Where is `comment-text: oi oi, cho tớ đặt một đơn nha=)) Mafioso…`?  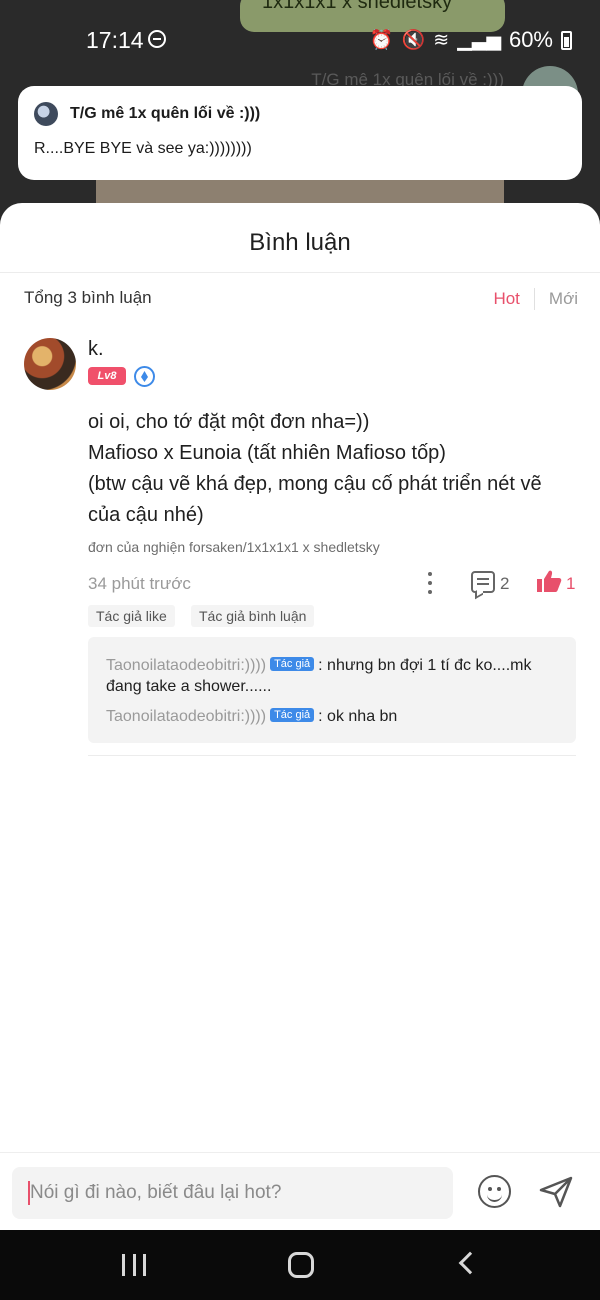 comment-text: oi oi, cho tớ đặt một đơn nha=)) Mafioso… is located at coordinates (333, 469).